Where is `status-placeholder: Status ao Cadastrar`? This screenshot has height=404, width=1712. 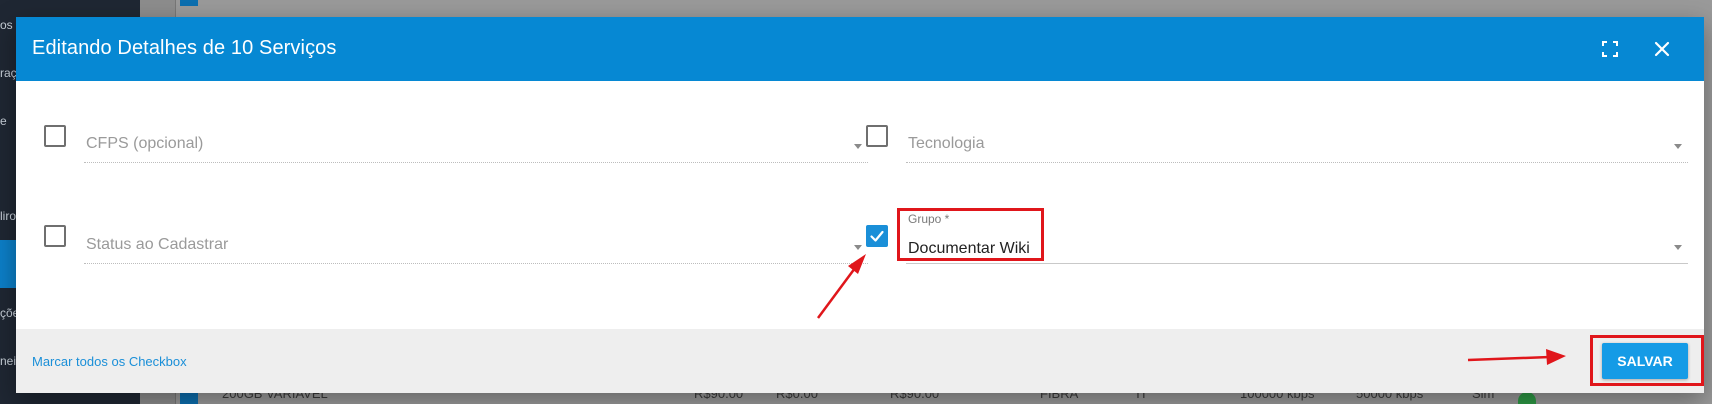
status-placeholder: Status ao Cadastrar is located at coordinates (157, 244).